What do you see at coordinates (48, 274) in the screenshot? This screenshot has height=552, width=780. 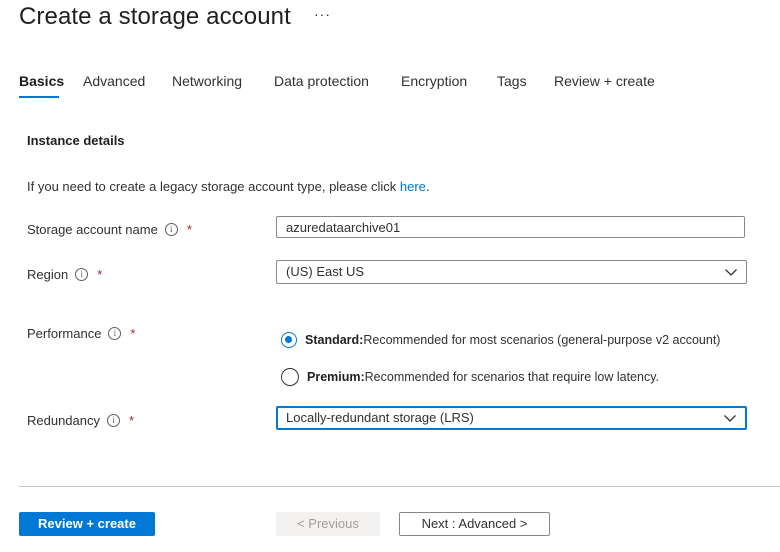 I see `region-label: Region` at bounding box center [48, 274].